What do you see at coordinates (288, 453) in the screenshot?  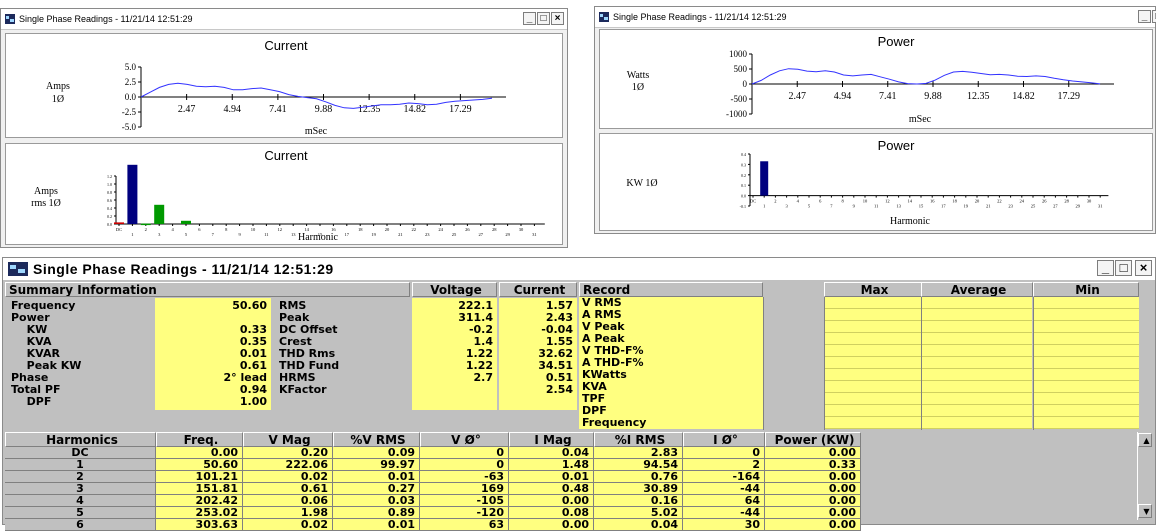 I see `harmonic-cell: 0.20` at bounding box center [288, 453].